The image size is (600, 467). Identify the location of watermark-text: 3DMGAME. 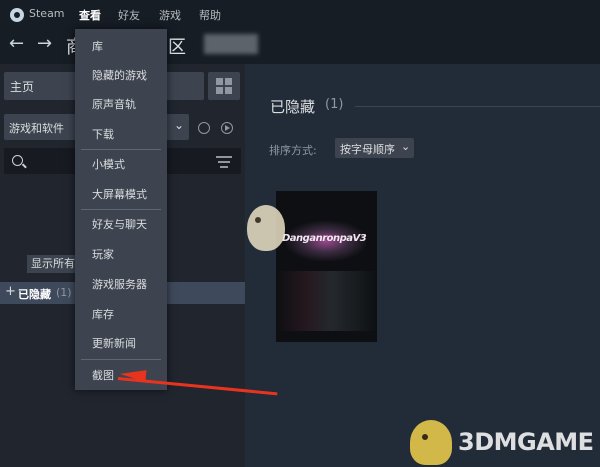
(526, 442).